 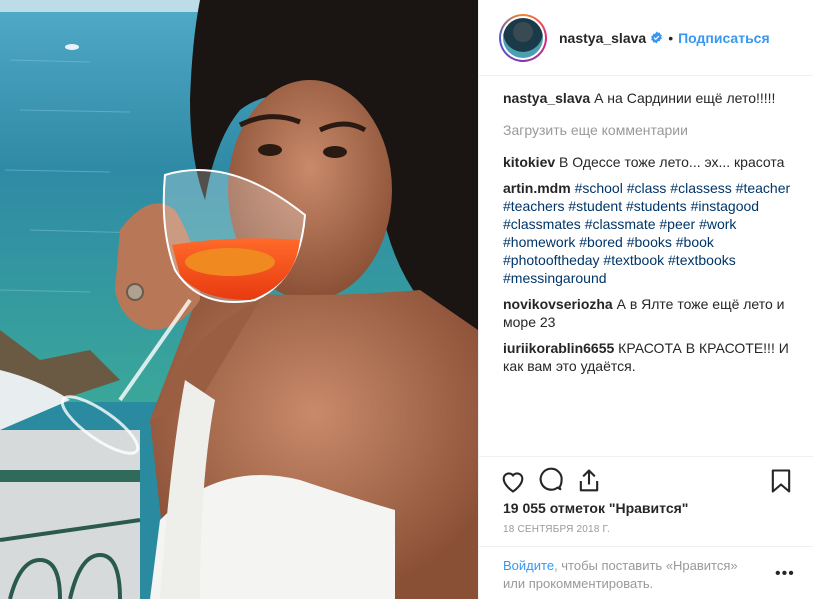 What do you see at coordinates (558, 304) in the screenshot?
I see `comment-username: novikovseriozha` at bounding box center [558, 304].